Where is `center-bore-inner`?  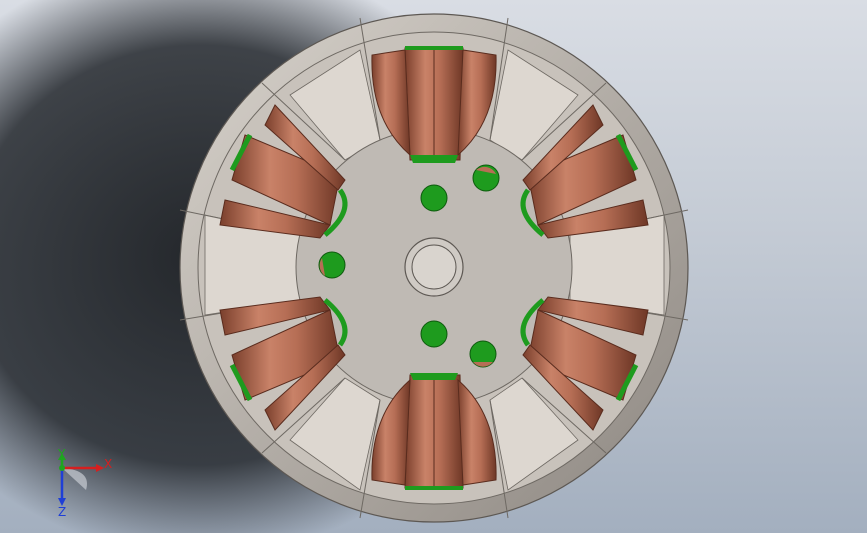
center-bore-inner is located at coordinates (434, 267).